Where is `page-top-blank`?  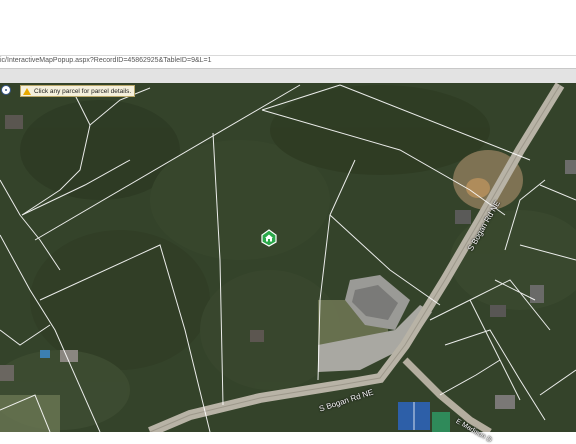 page-top-blank is located at coordinates (288, 27).